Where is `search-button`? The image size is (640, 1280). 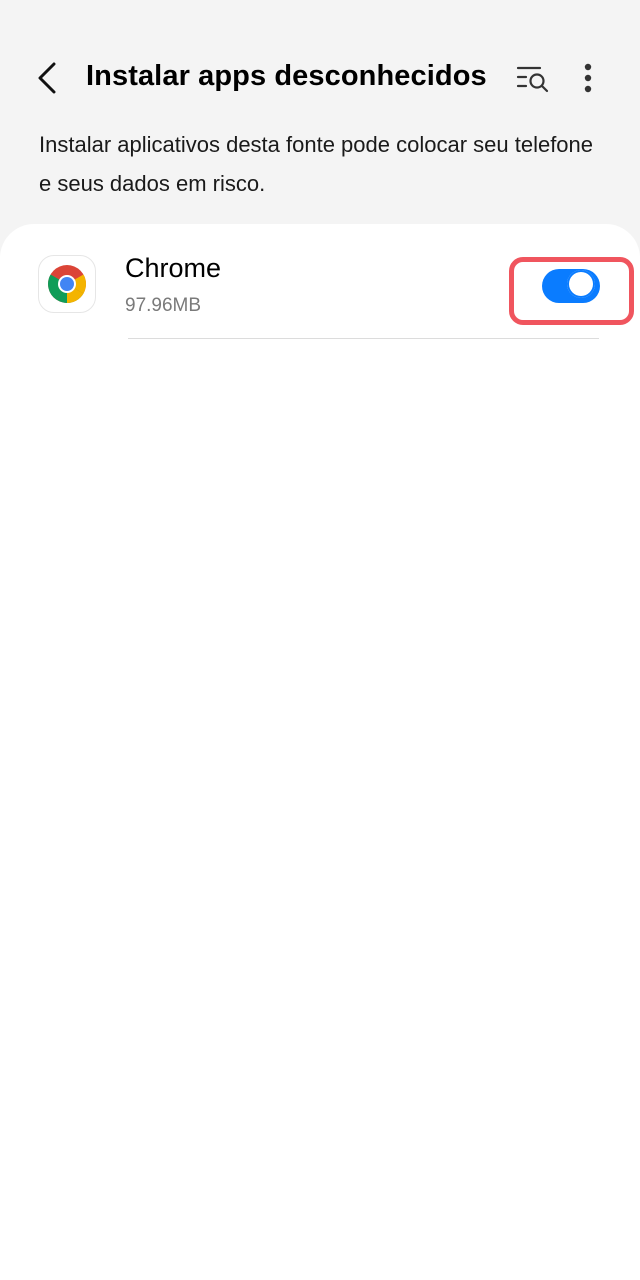 search-button is located at coordinates (534, 78).